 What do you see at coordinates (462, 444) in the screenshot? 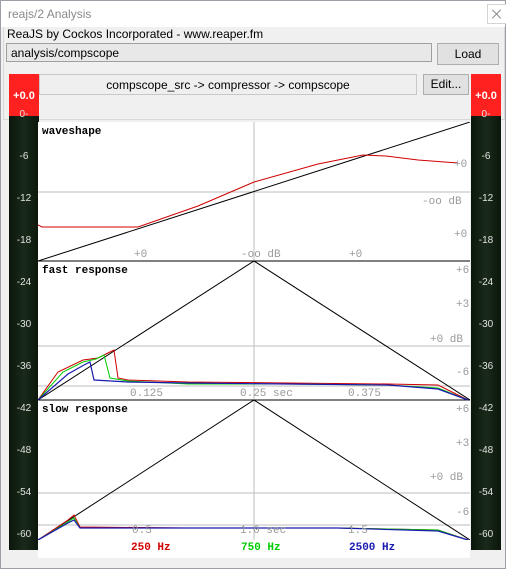
I see `slow-label-1: +3` at bounding box center [462, 444].